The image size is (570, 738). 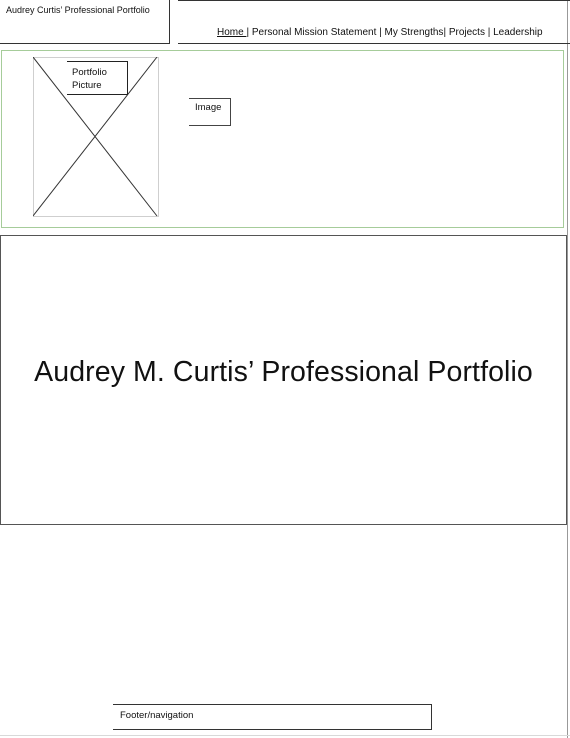 I want to click on footer-navigation: Footer/navigation, so click(x=272, y=717).